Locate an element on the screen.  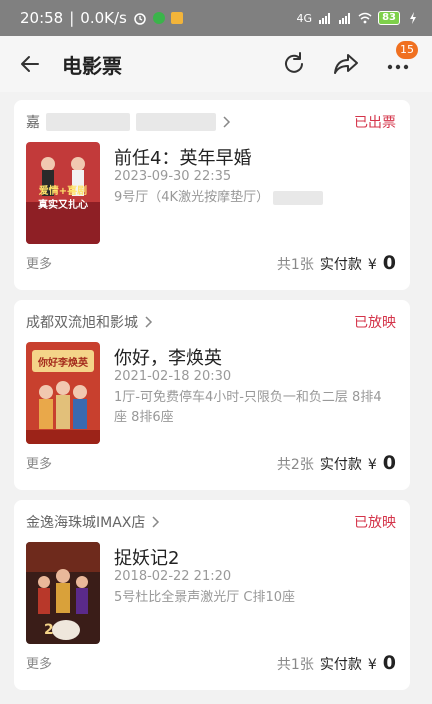
signal-2-icon is located at coordinates (345, 18).